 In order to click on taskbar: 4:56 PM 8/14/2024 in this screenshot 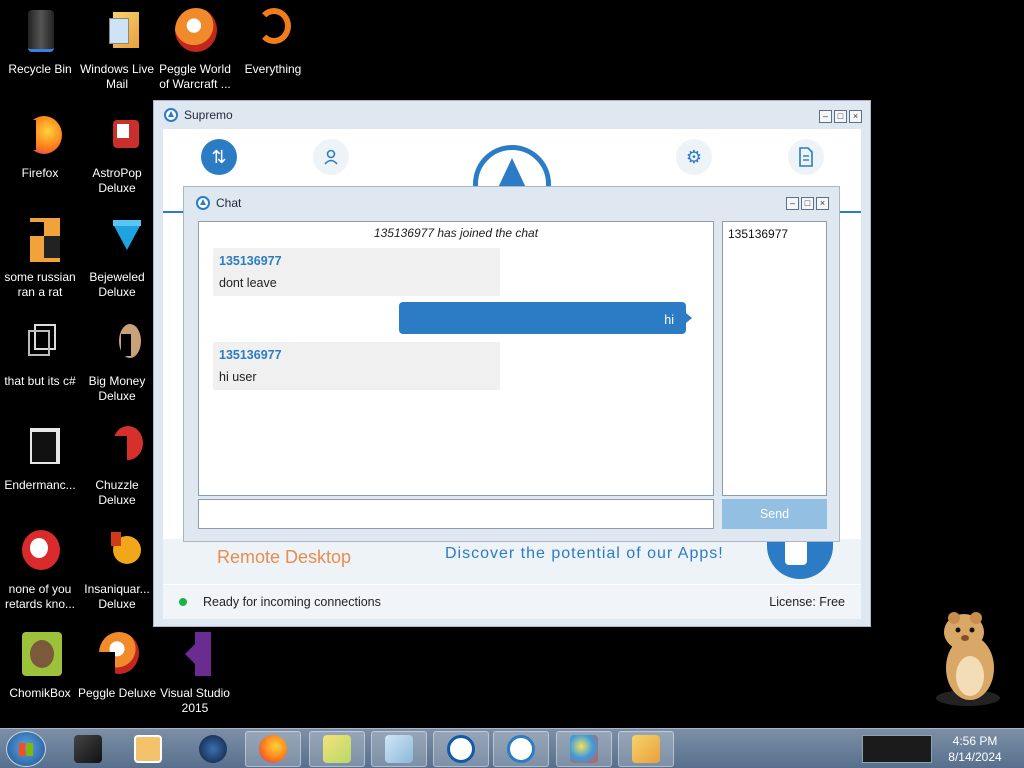, I will do `click(512, 748)`.